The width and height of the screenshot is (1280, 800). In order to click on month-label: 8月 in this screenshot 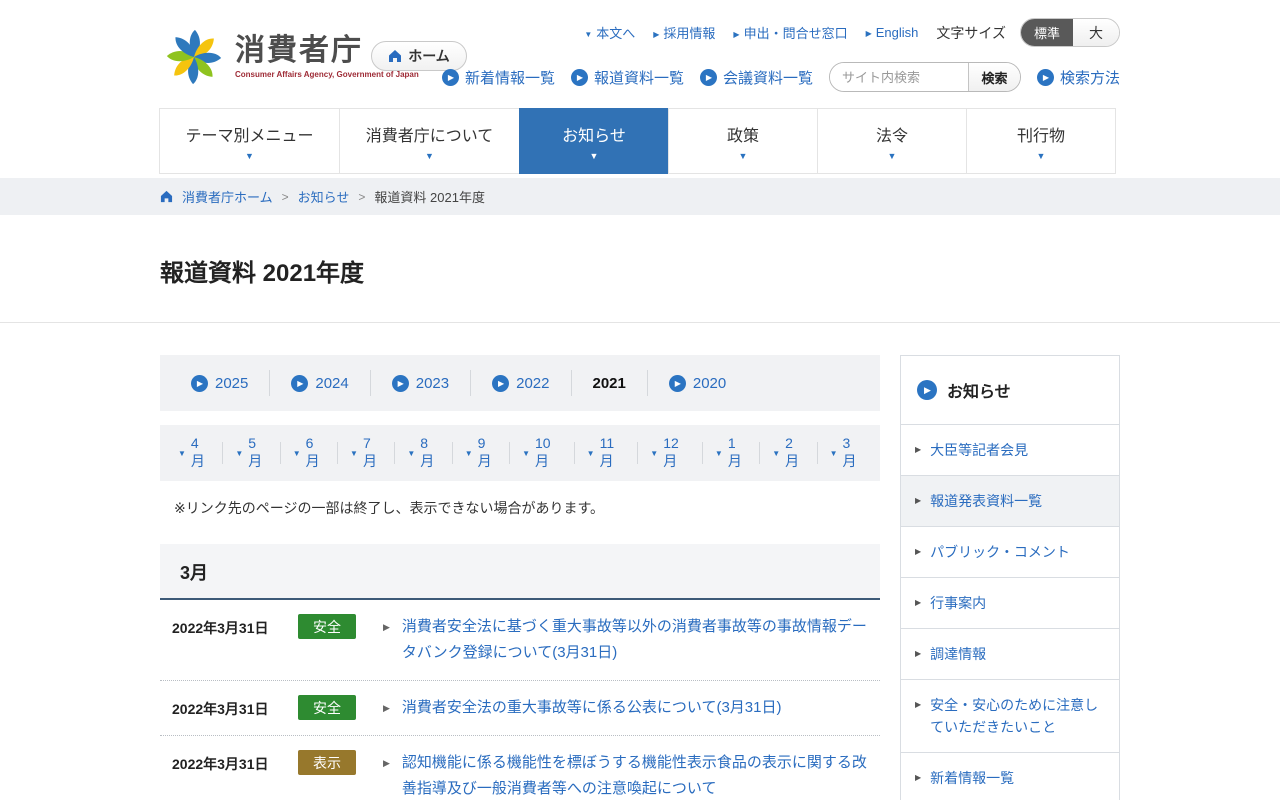, I will do `click(427, 452)`.